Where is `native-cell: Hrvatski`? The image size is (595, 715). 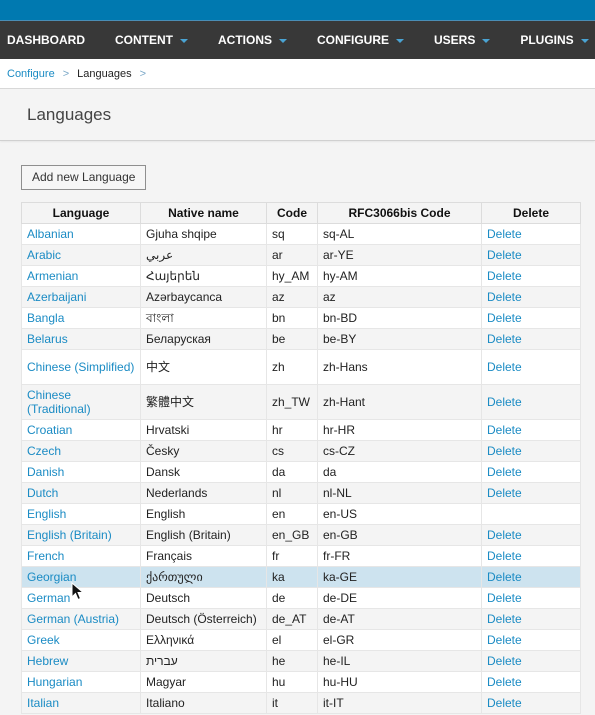
native-cell: Hrvatski is located at coordinates (203, 430).